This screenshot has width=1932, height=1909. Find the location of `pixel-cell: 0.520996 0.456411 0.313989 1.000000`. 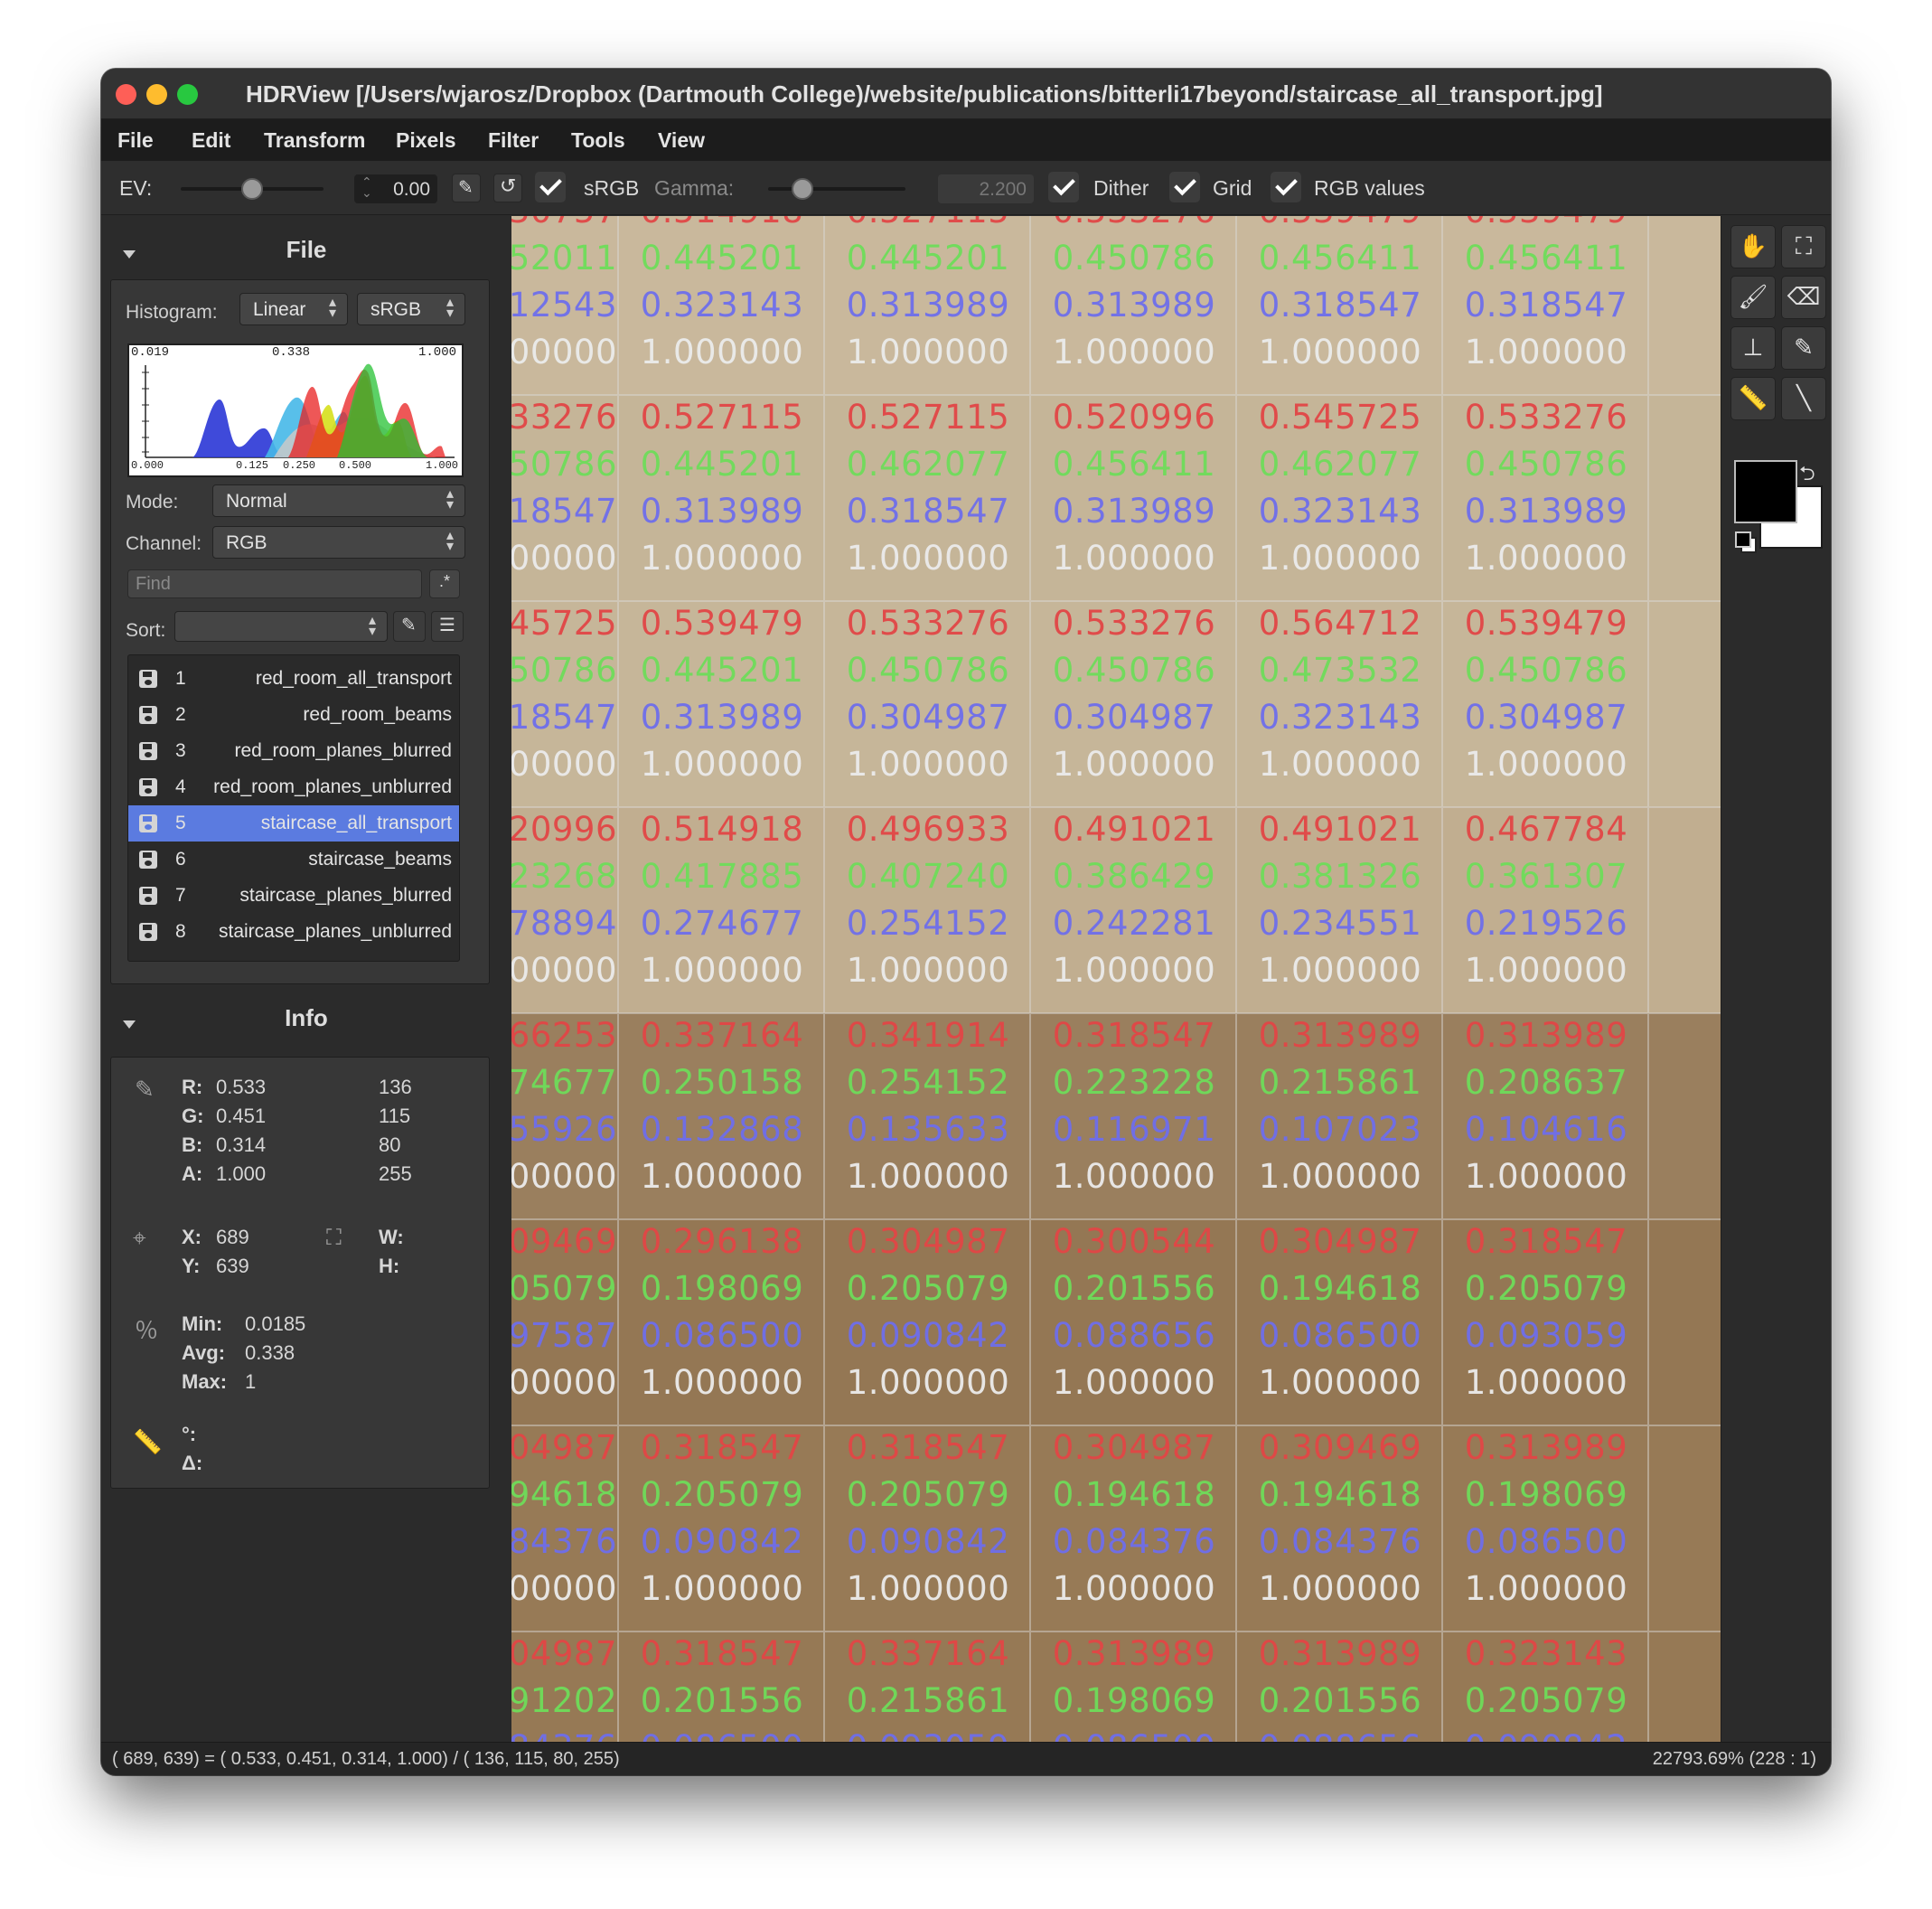

pixel-cell: 0.520996 0.456411 0.313989 1.000000 is located at coordinates (1133, 498).